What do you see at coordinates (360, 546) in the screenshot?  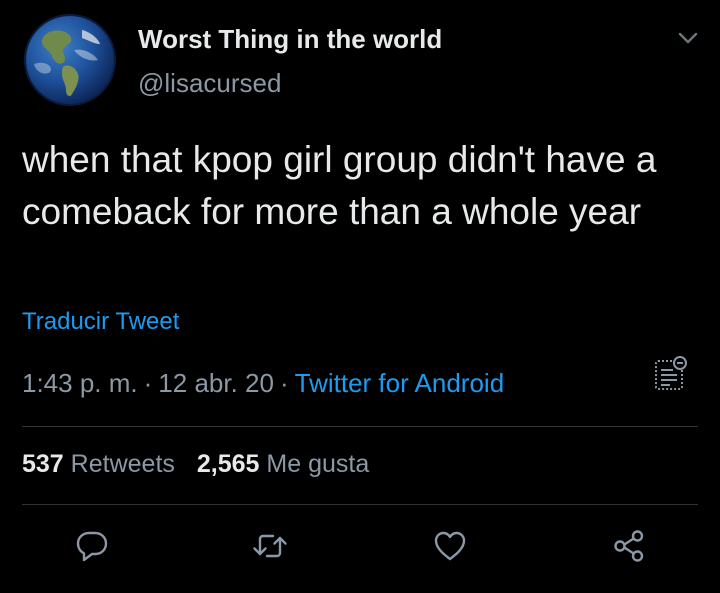 I see `tweet-actions-bar` at bounding box center [360, 546].